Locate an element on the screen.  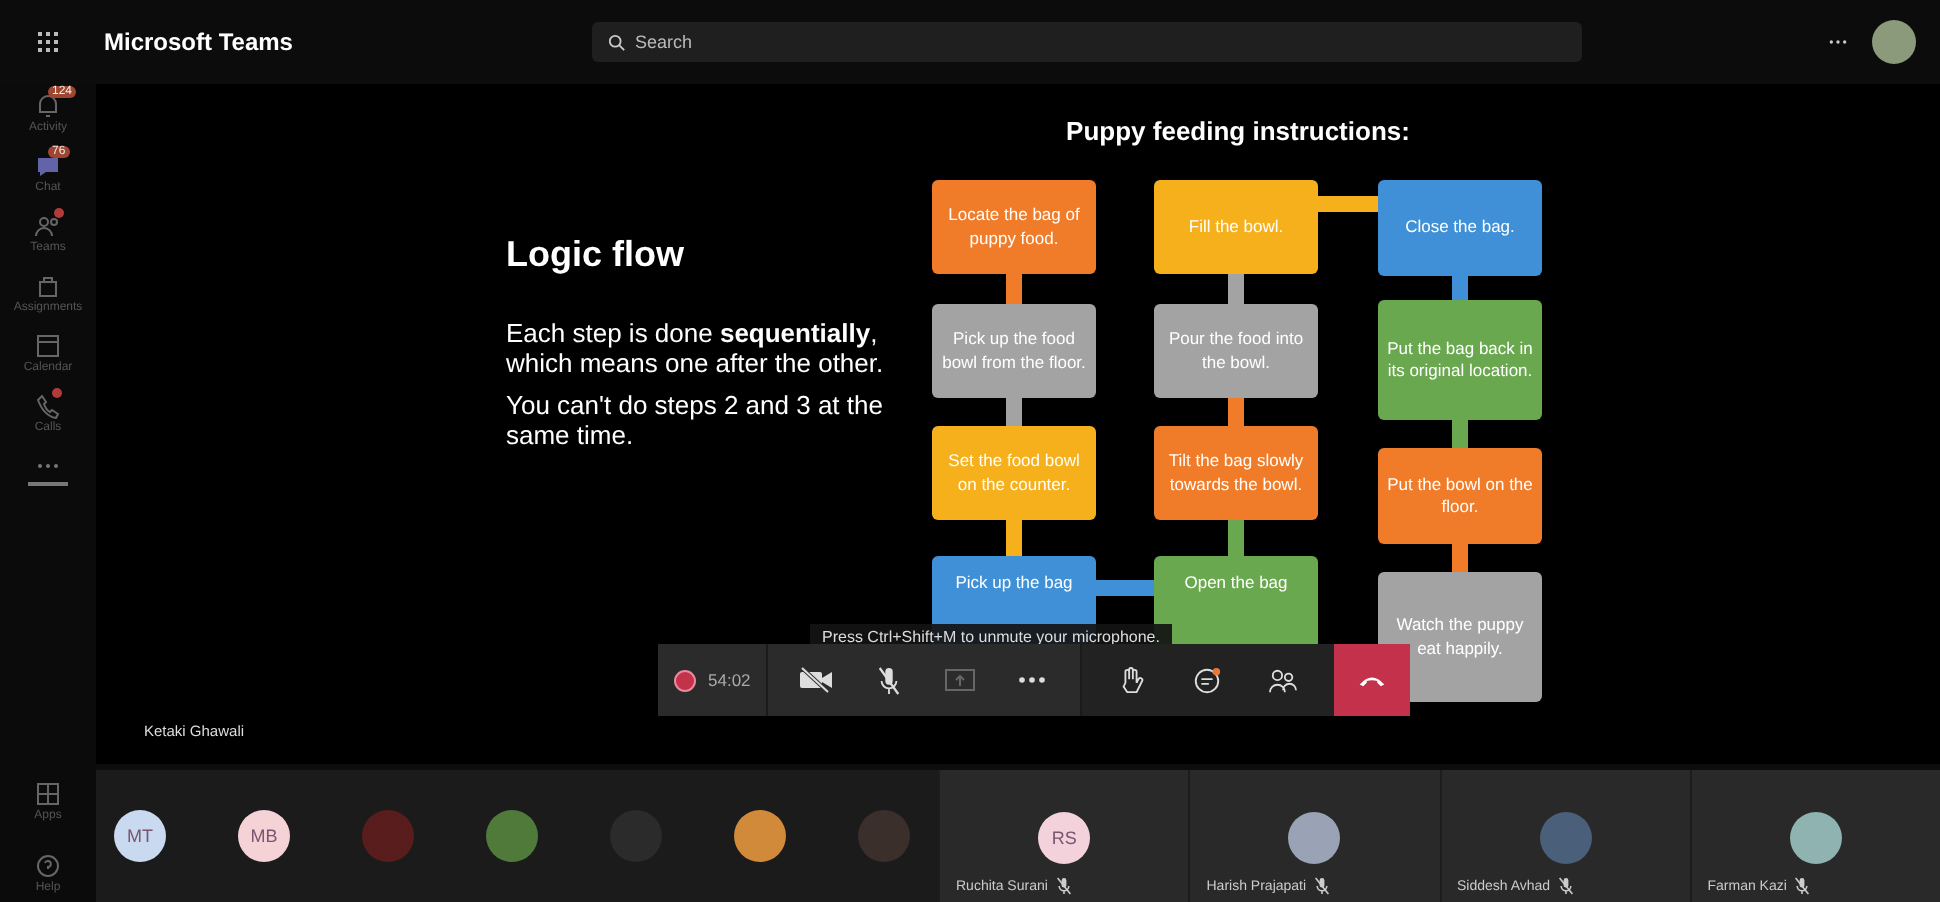
calendar-icon is located at coordinates (47, 346).